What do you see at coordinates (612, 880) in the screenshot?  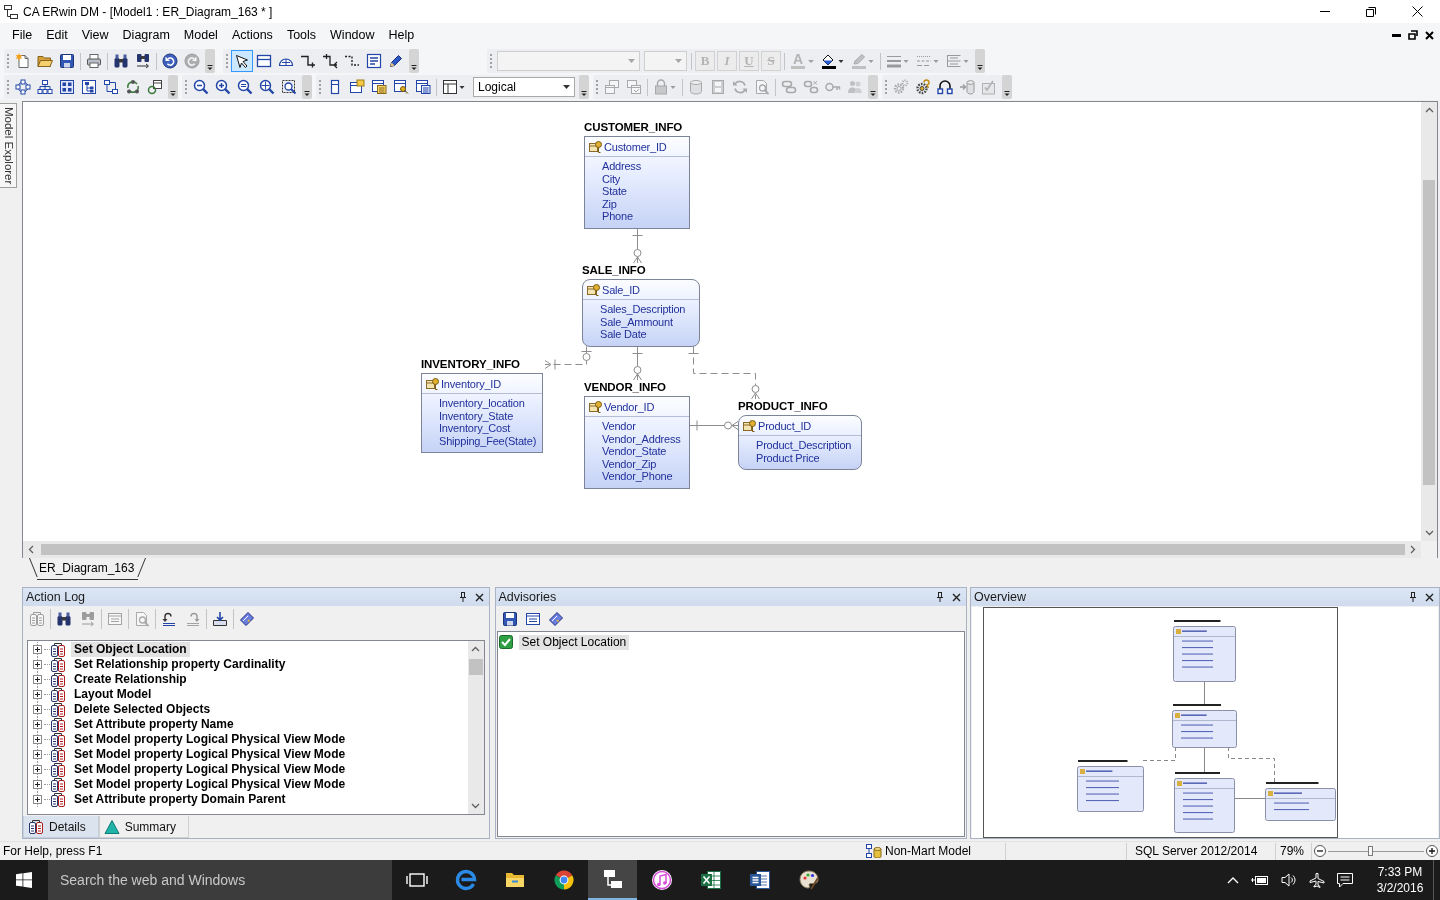 I see `taskbar-button` at bounding box center [612, 880].